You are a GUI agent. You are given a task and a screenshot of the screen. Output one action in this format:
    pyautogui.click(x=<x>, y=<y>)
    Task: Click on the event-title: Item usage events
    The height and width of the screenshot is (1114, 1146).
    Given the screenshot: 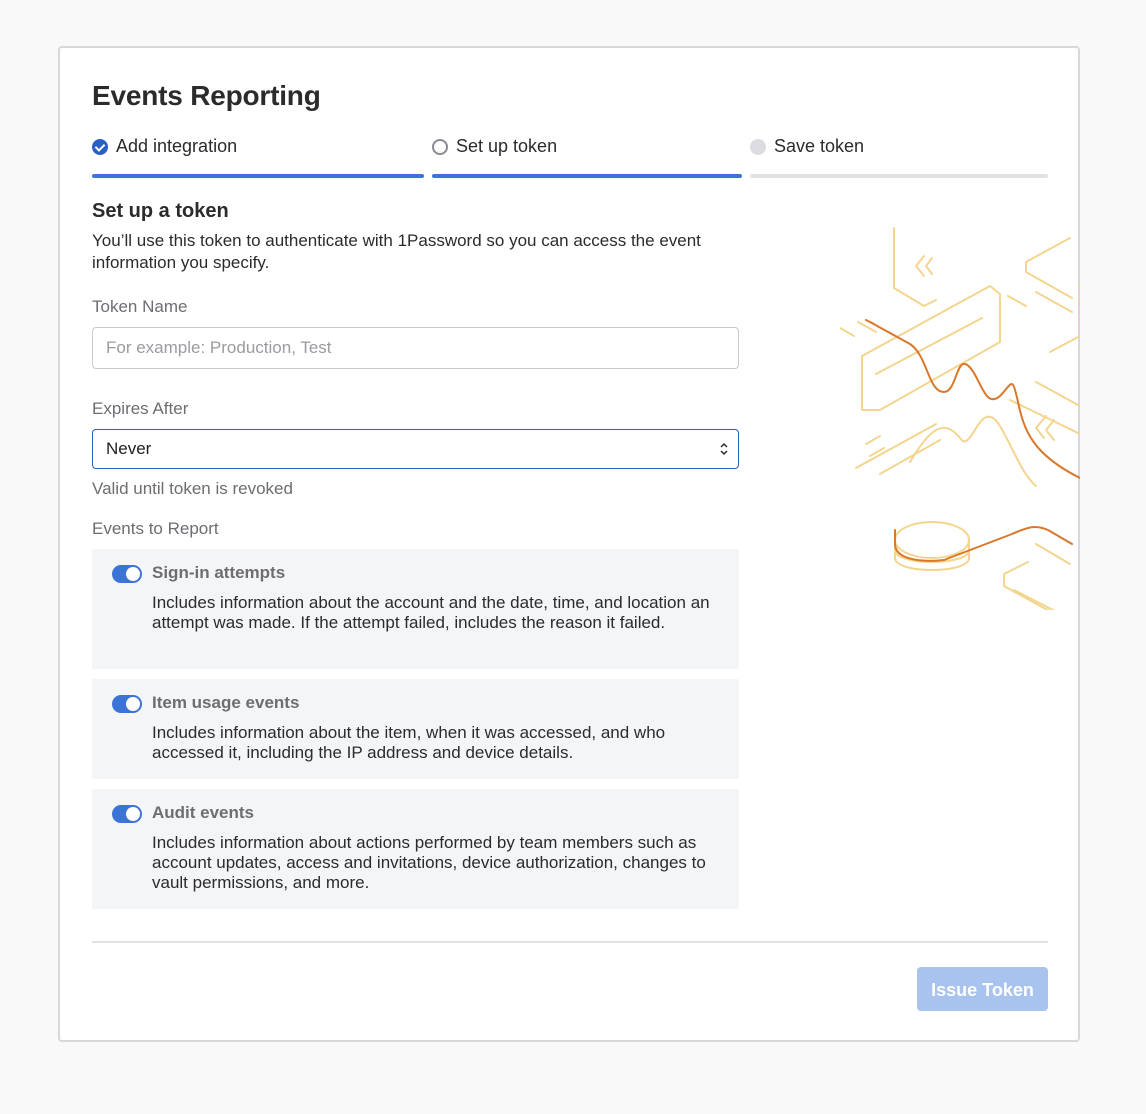 What is the action you would take?
    pyautogui.click(x=226, y=702)
    